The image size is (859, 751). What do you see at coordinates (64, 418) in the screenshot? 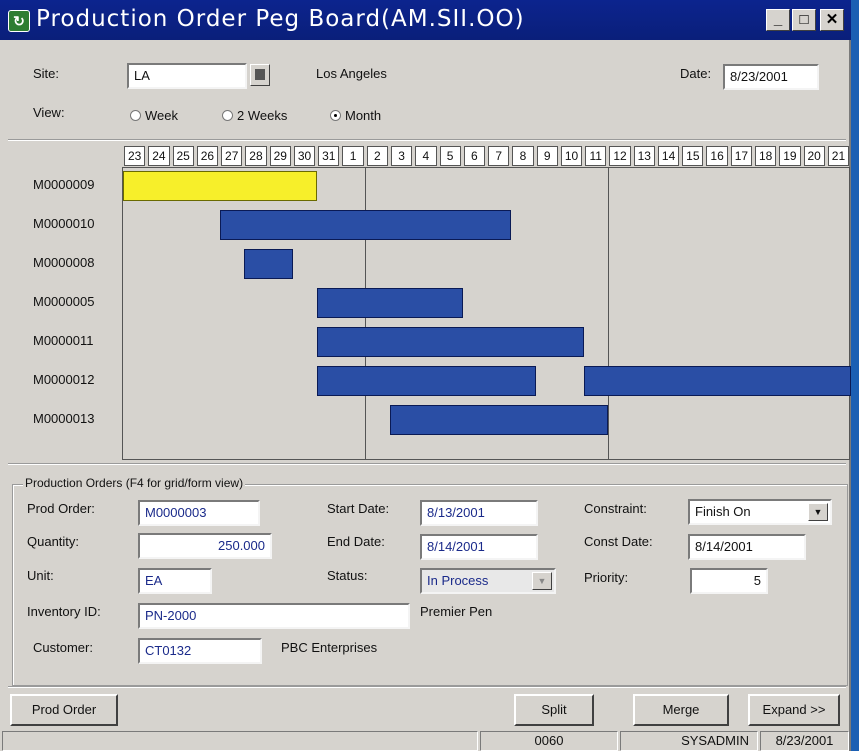
I see `order-label: M0000013` at bounding box center [64, 418].